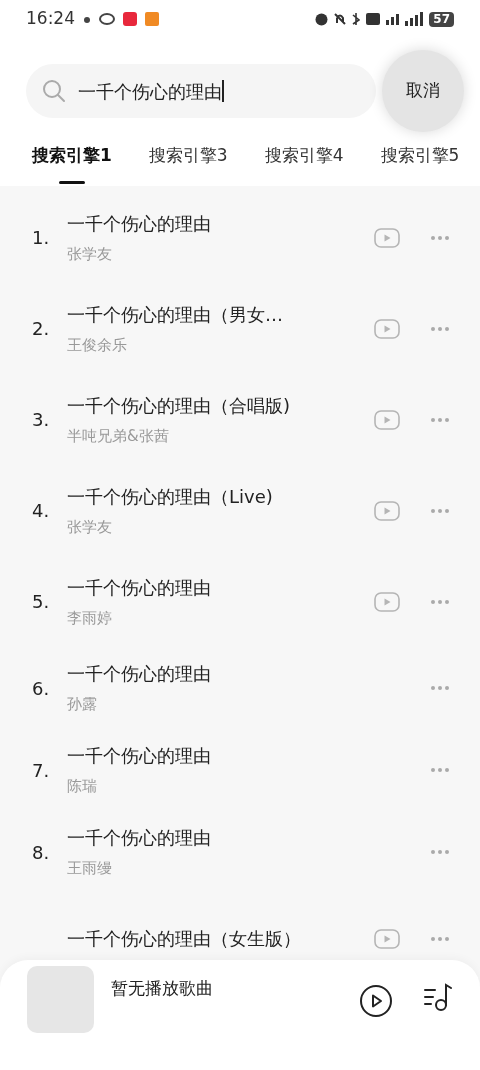  I want to click on loop-icon, so click(107, 19).